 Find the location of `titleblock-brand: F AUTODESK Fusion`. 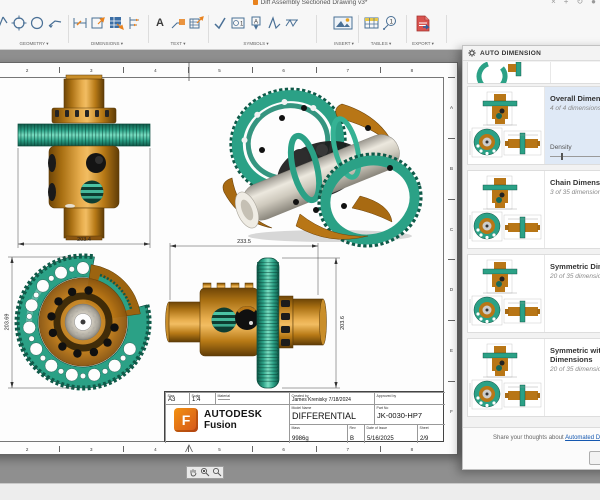

titleblock-brand: F AUTODESK Fusion is located at coordinates (227, 423).